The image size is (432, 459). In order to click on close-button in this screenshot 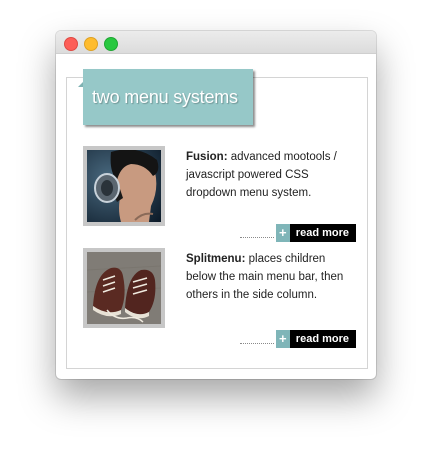, I will do `click(71, 44)`.